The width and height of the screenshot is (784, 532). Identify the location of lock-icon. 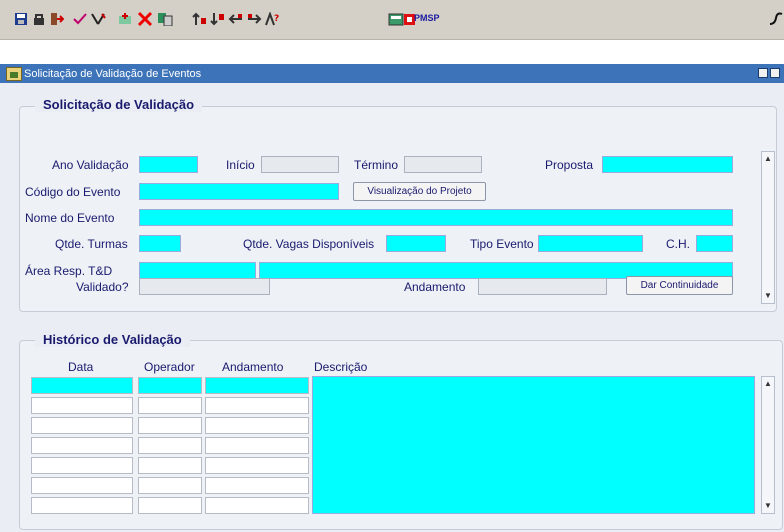
(39, 19).